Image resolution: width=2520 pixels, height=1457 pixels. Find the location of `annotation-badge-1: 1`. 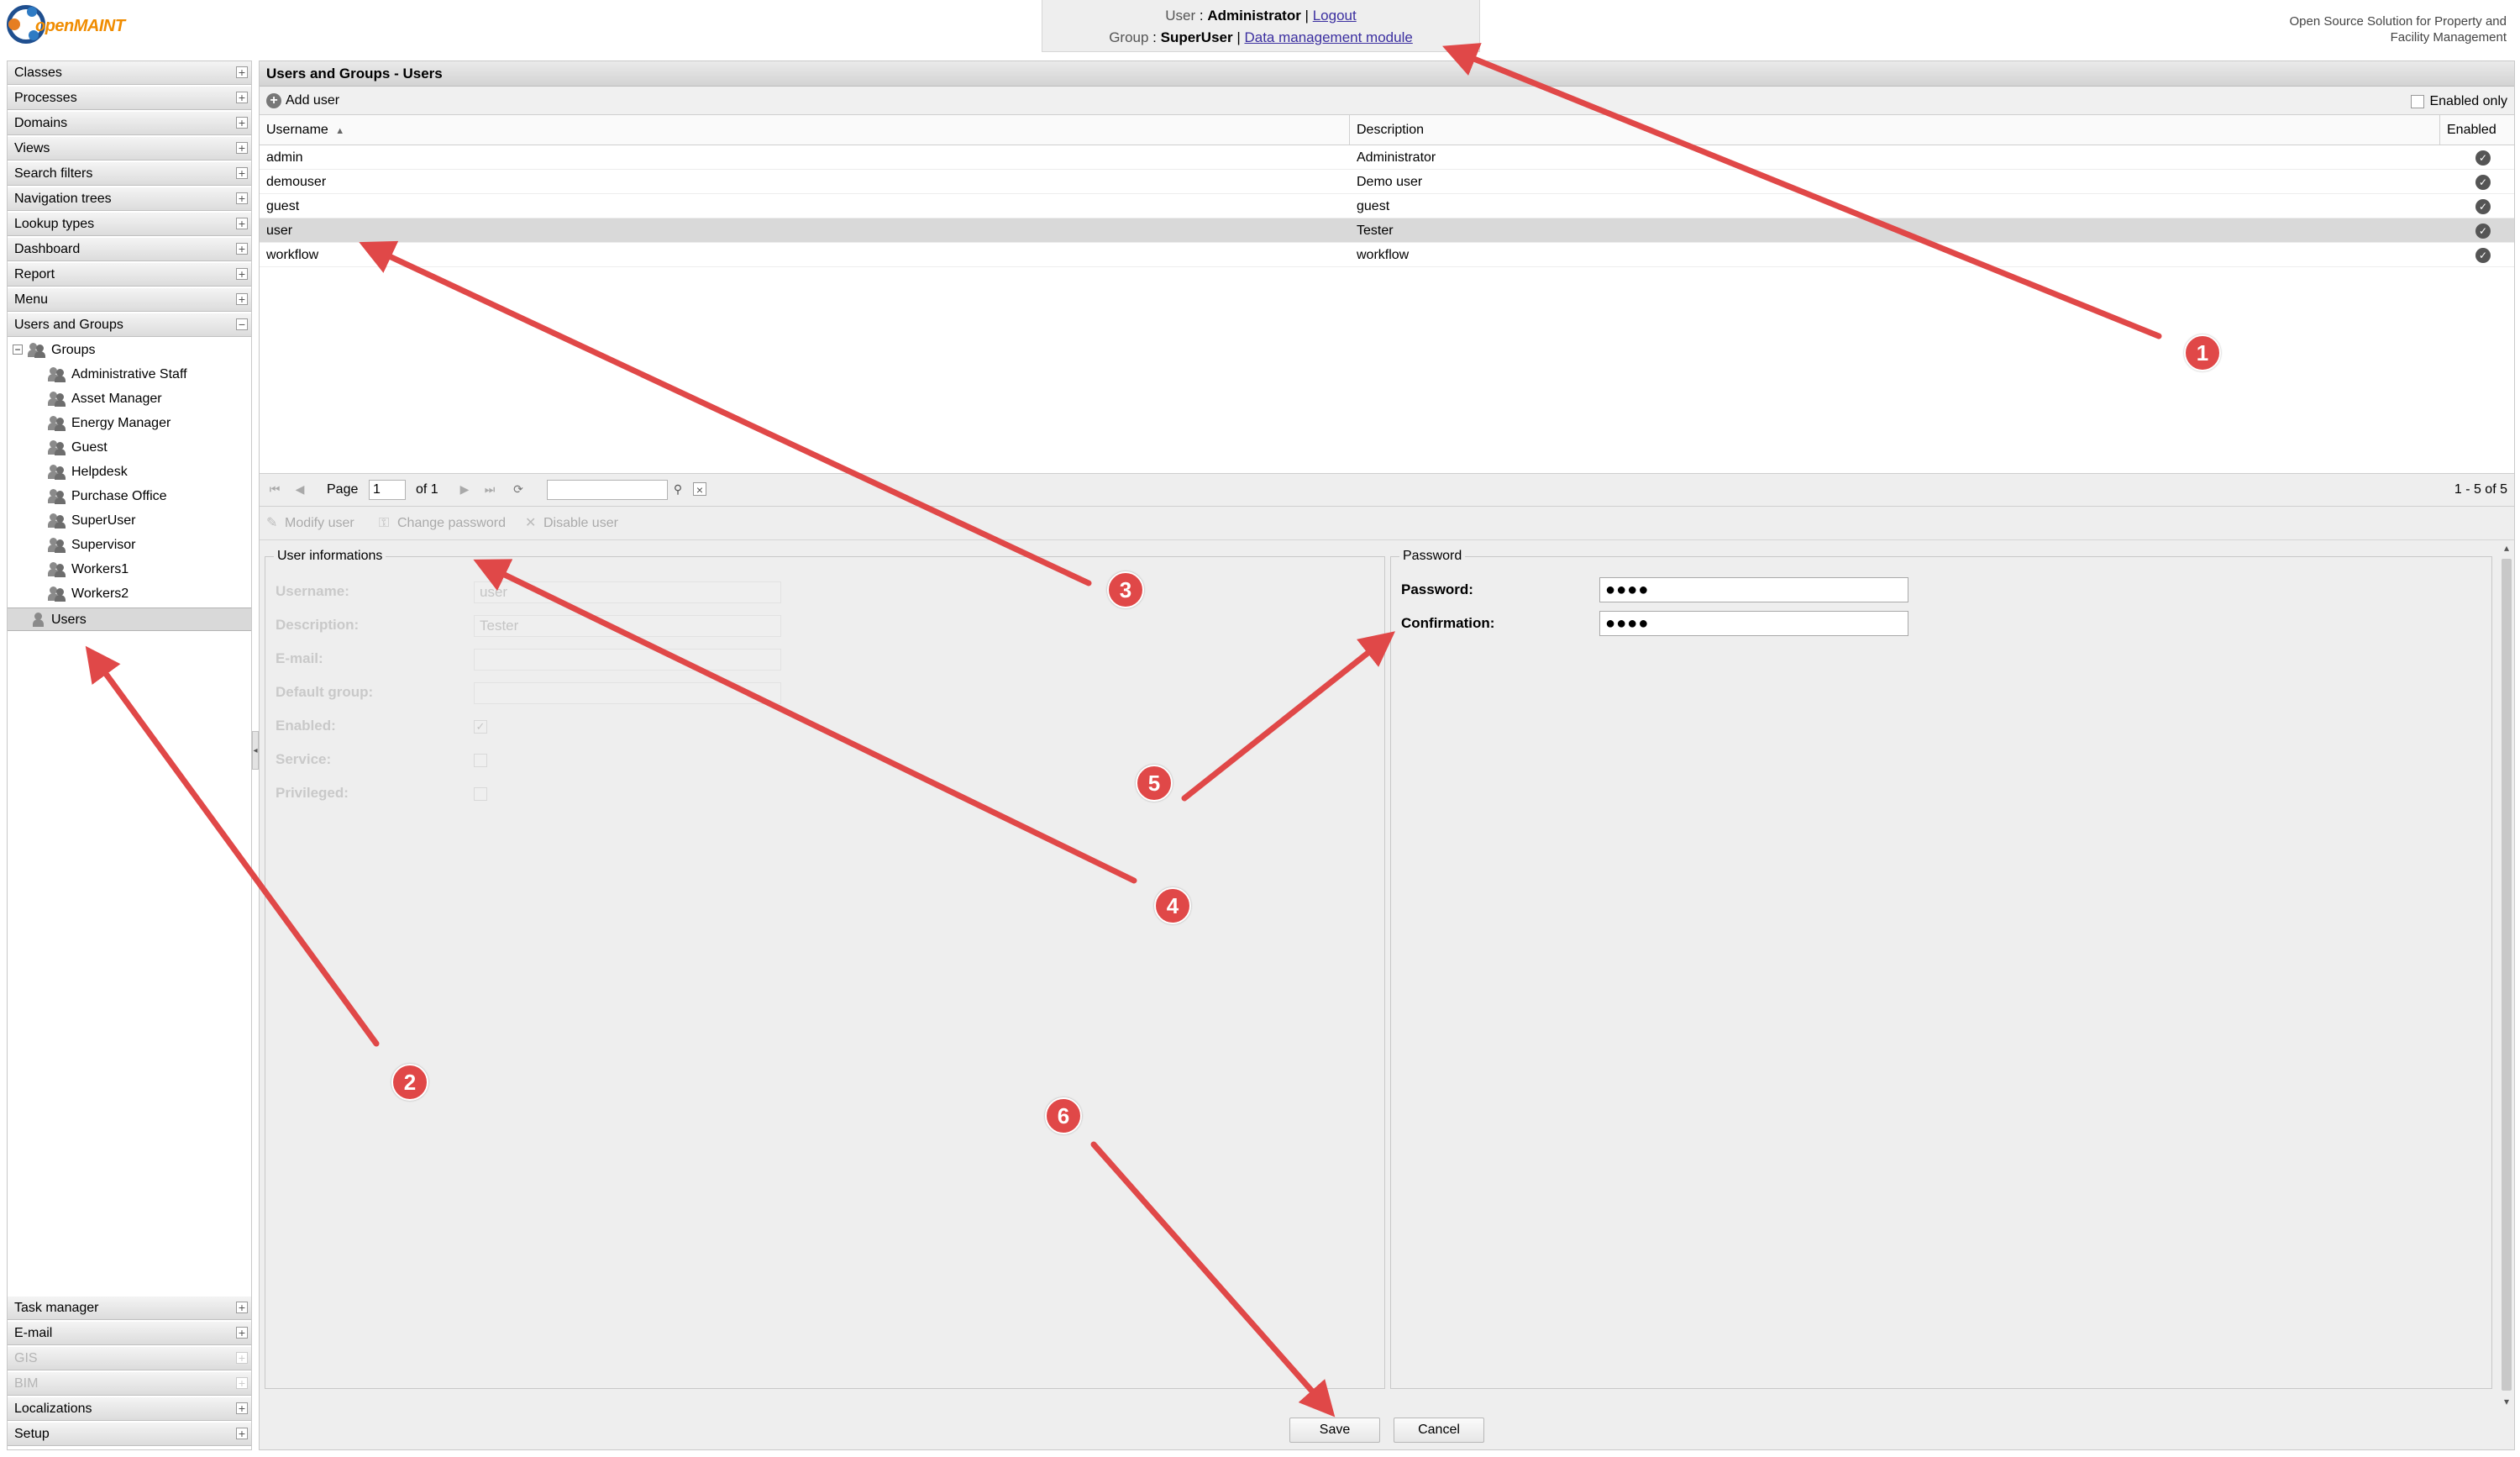

annotation-badge-1: 1 is located at coordinates (2202, 352).